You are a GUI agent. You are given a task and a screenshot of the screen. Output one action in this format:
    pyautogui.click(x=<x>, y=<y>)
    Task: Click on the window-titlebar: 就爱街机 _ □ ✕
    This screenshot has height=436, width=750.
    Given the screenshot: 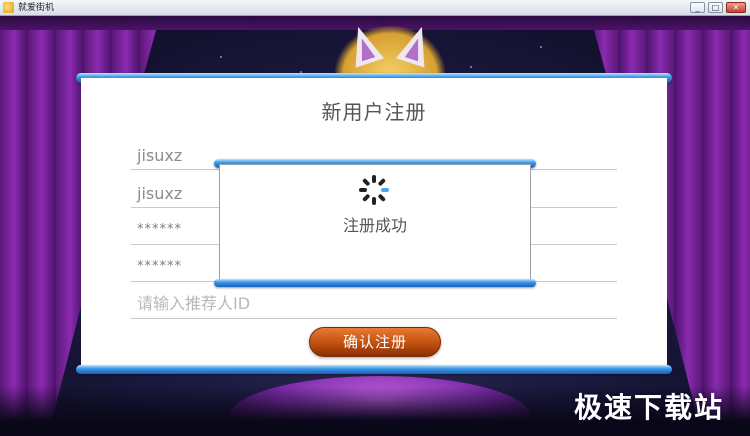 What is the action you would take?
    pyautogui.click(x=375, y=8)
    